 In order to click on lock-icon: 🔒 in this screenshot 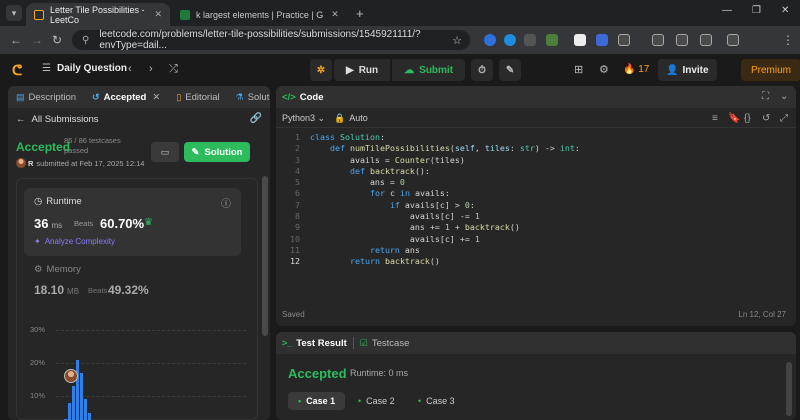, I will do `click(340, 118)`.